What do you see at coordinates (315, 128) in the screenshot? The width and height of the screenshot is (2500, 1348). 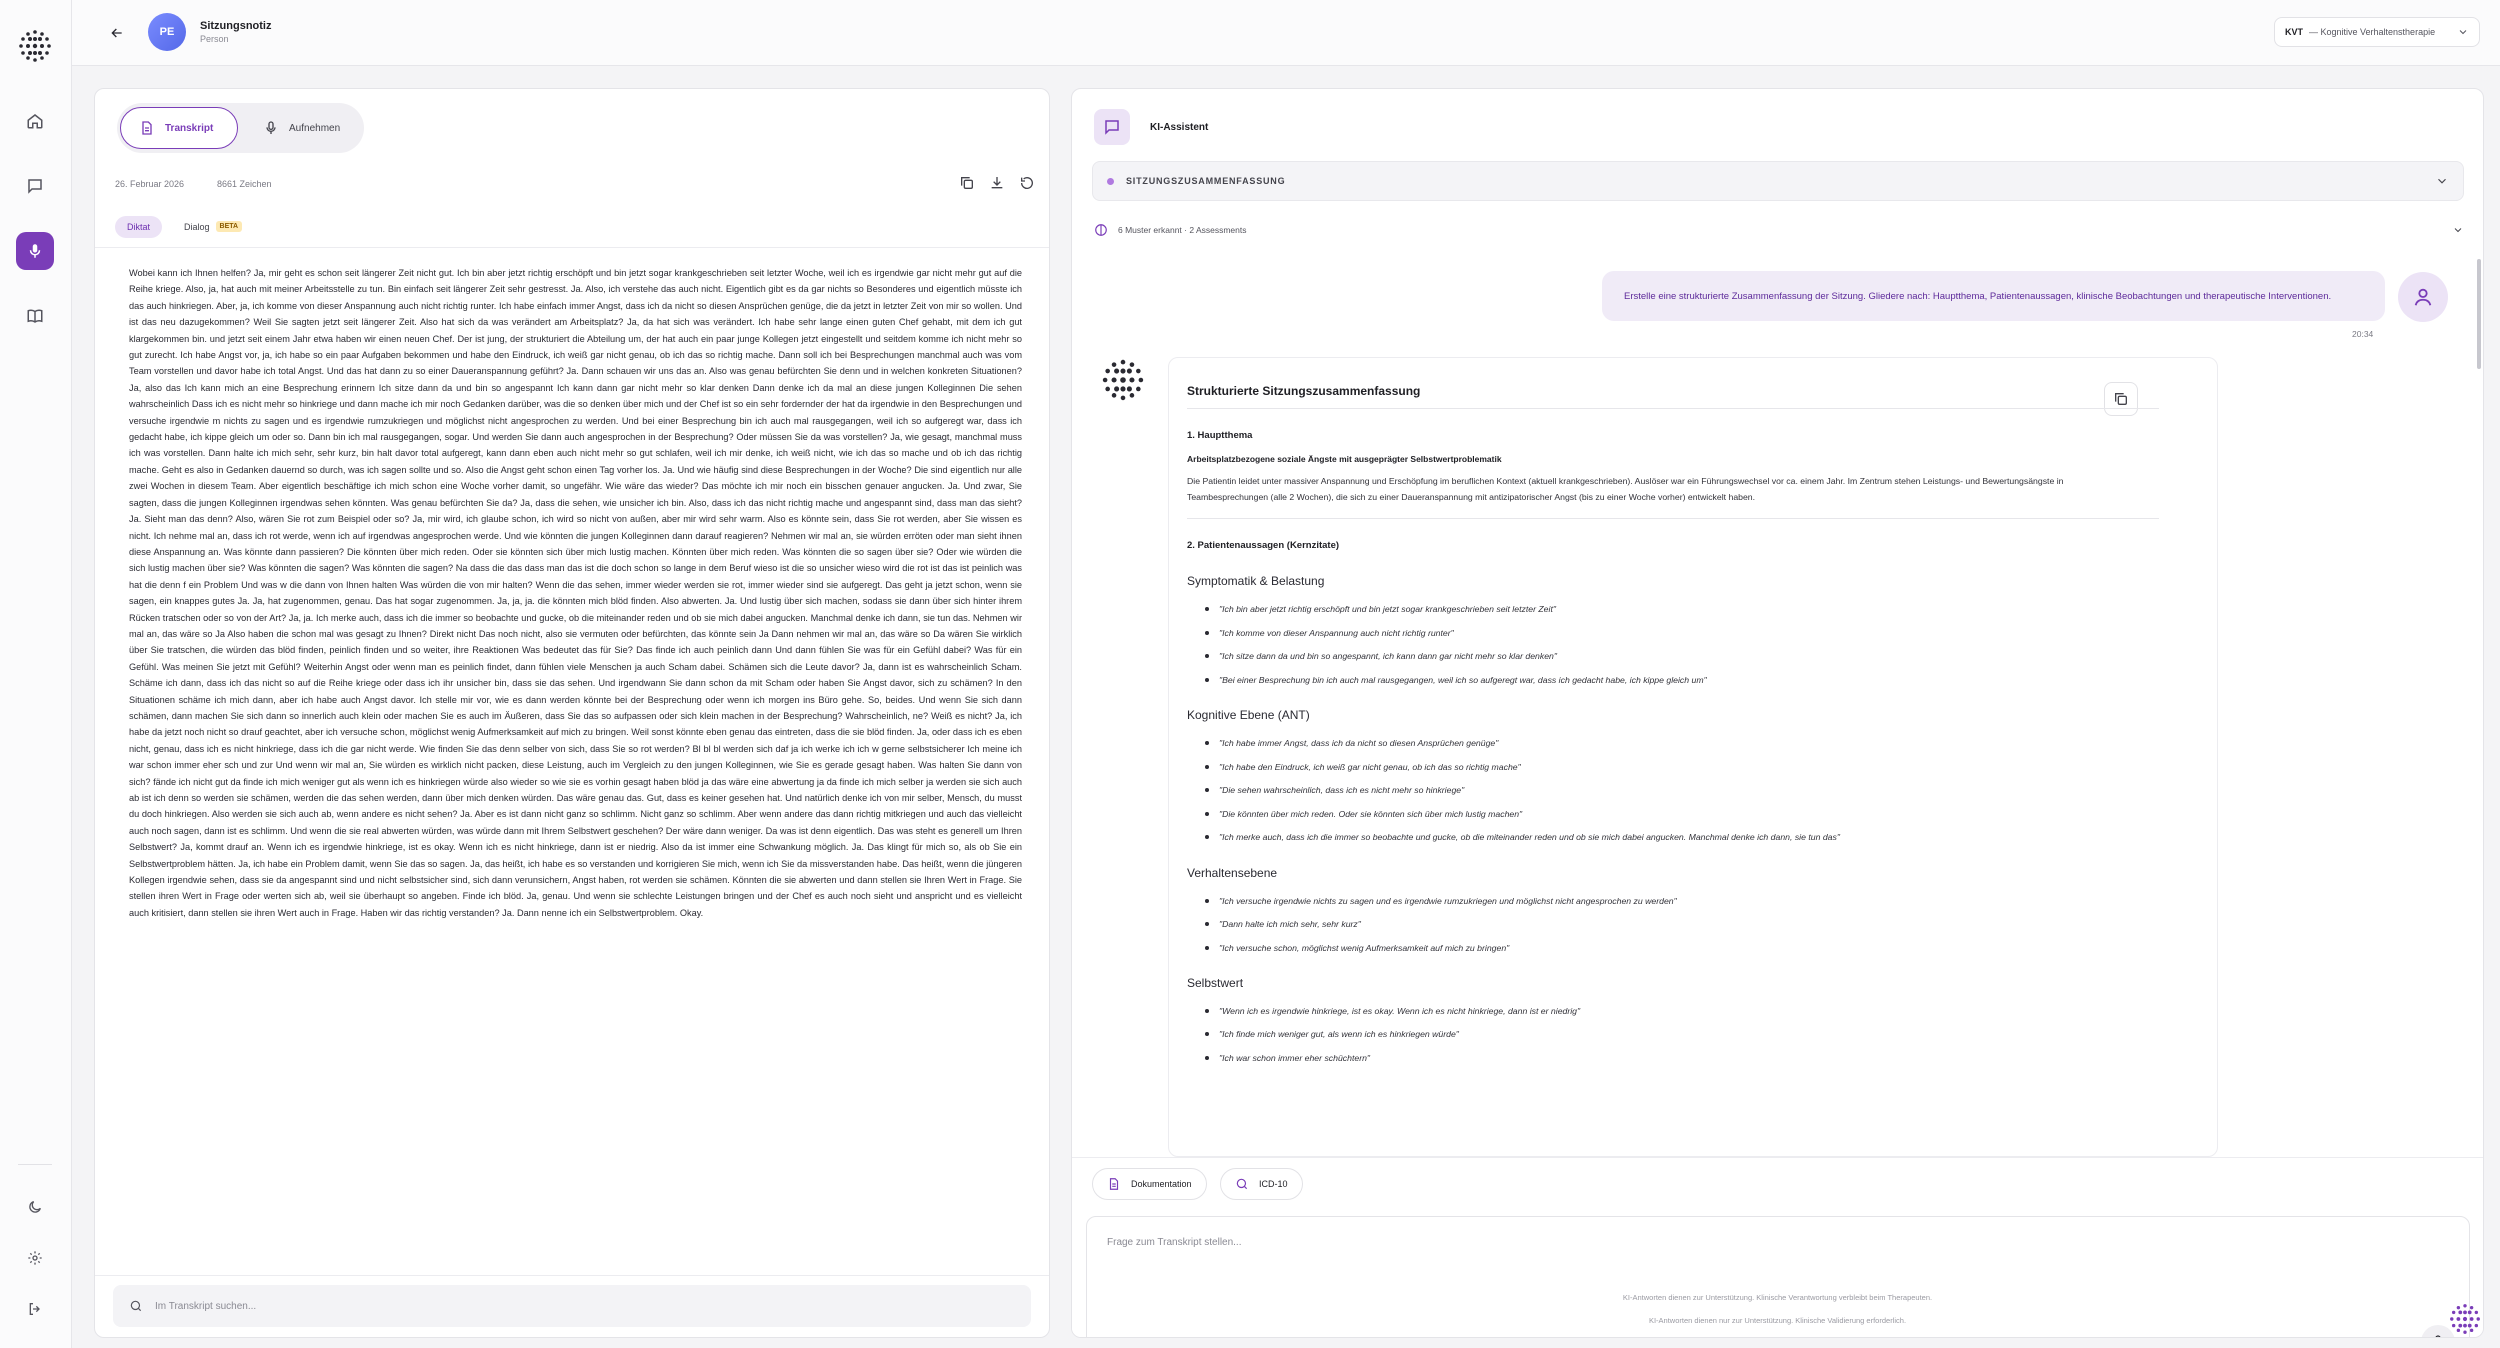 I see `tab-aufnehmen-label: Aufnehmen` at bounding box center [315, 128].